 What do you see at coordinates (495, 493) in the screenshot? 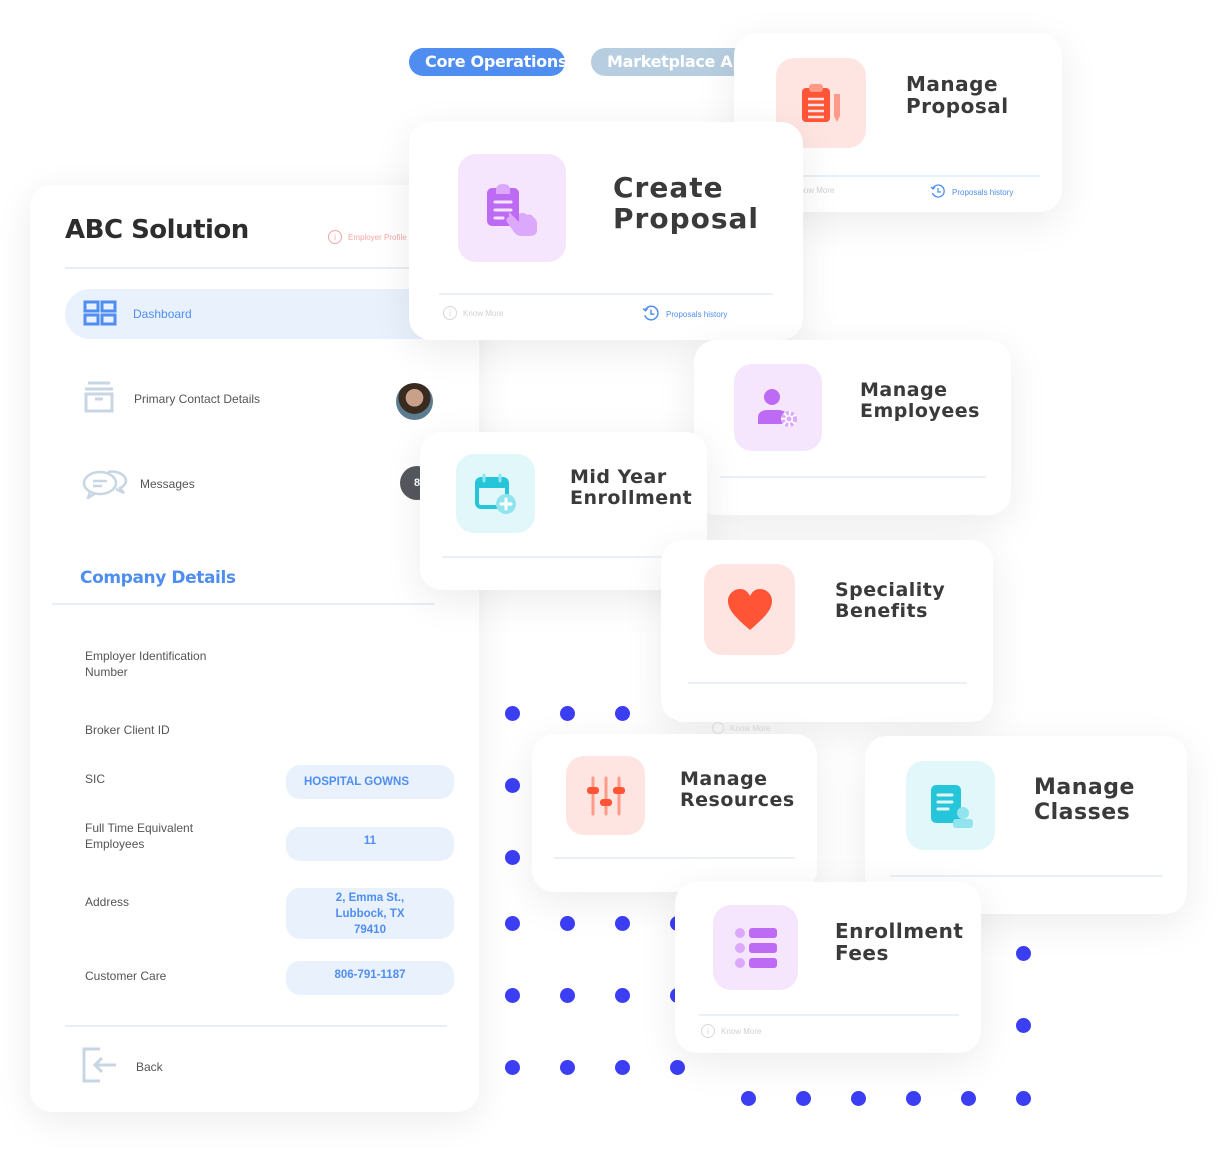
I see `calendar-plus-icon` at bounding box center [495, 493].